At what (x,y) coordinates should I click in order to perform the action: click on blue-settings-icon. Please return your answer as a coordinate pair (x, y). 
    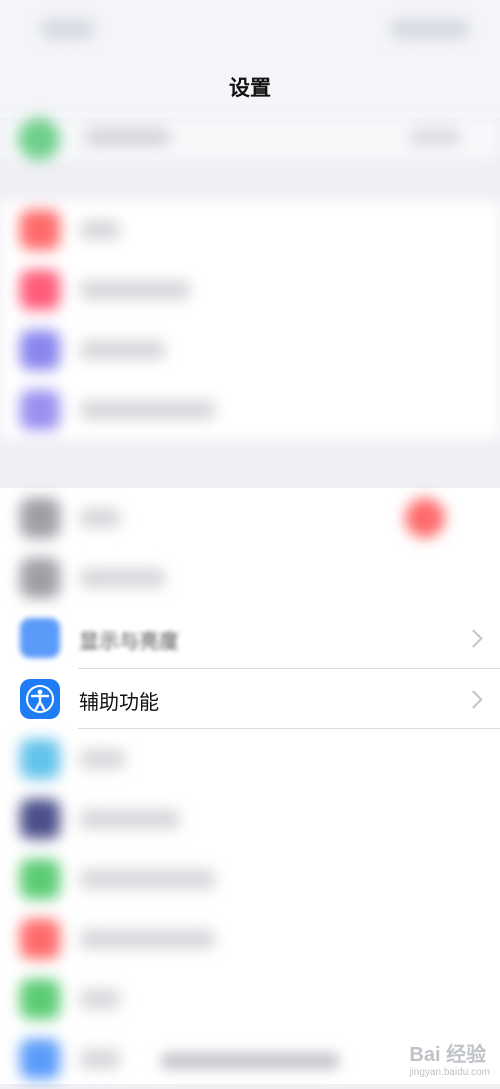
    Looking at the image, I should click on (40, 1059).